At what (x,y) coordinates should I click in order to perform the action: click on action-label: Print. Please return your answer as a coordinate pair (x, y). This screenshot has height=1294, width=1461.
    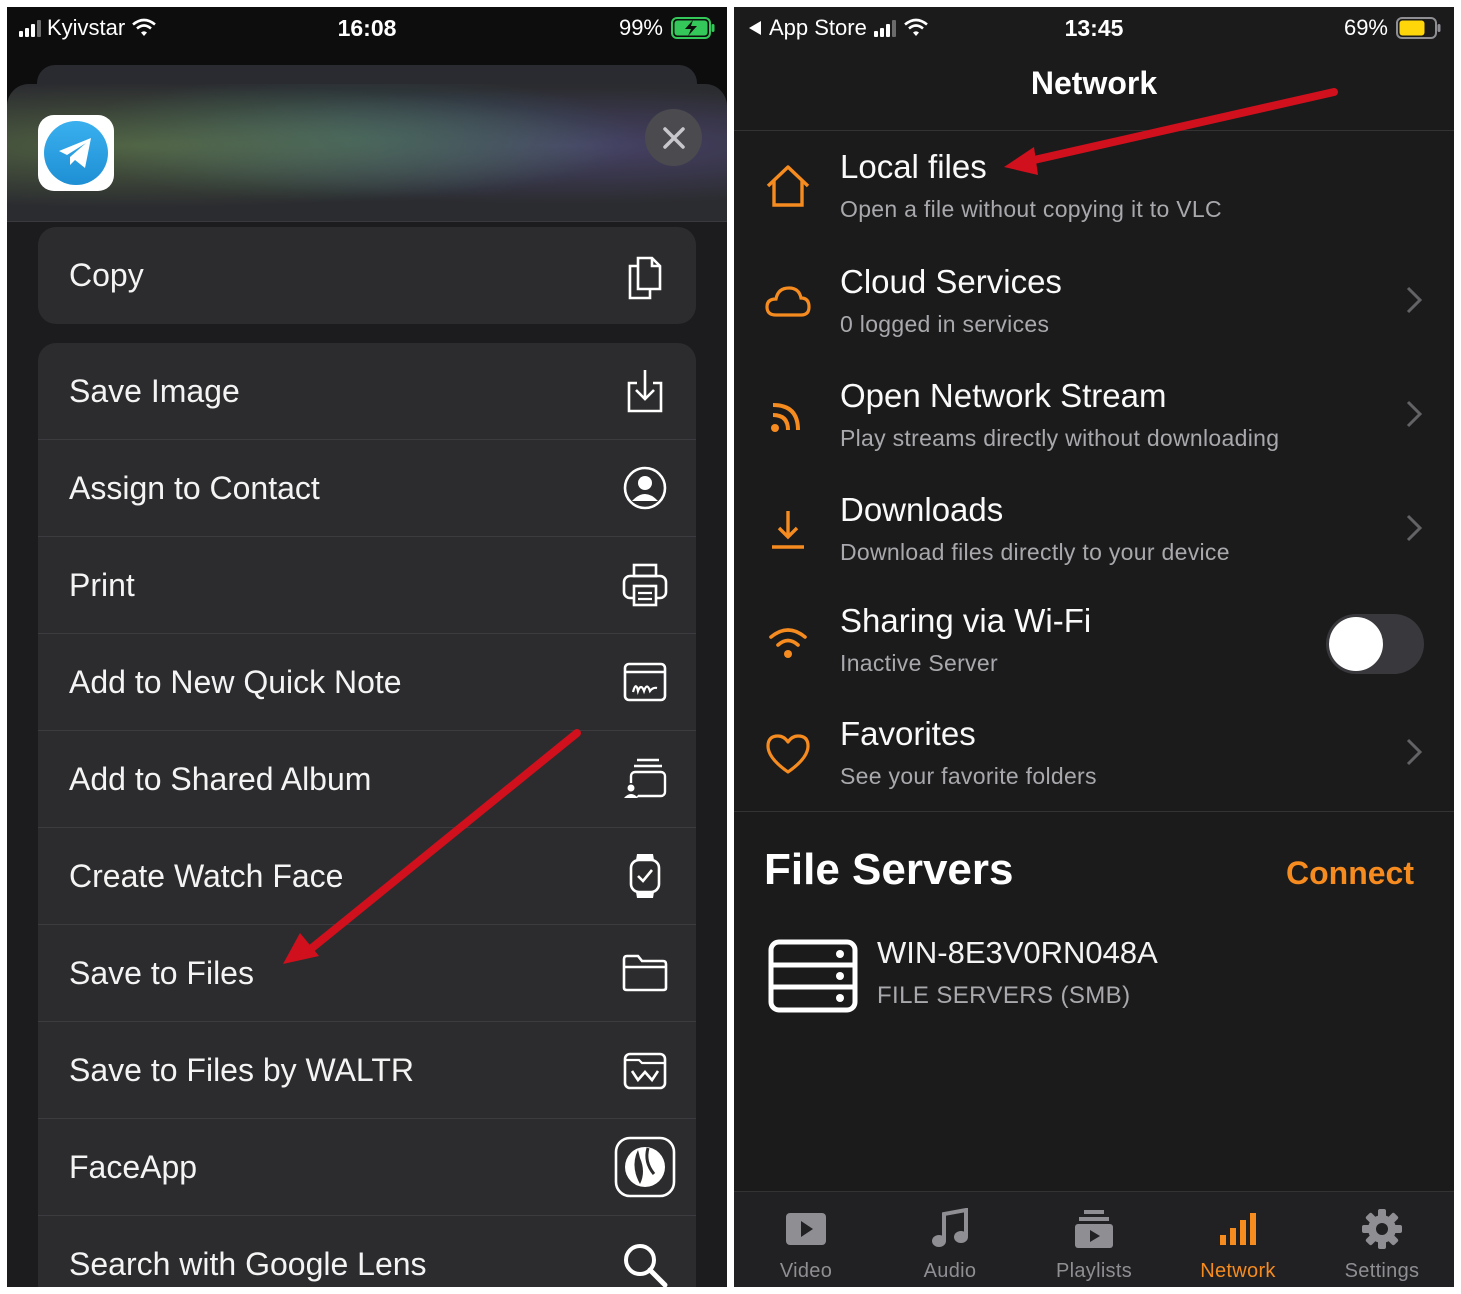
    Looking at the image, I should click on (102, 584).